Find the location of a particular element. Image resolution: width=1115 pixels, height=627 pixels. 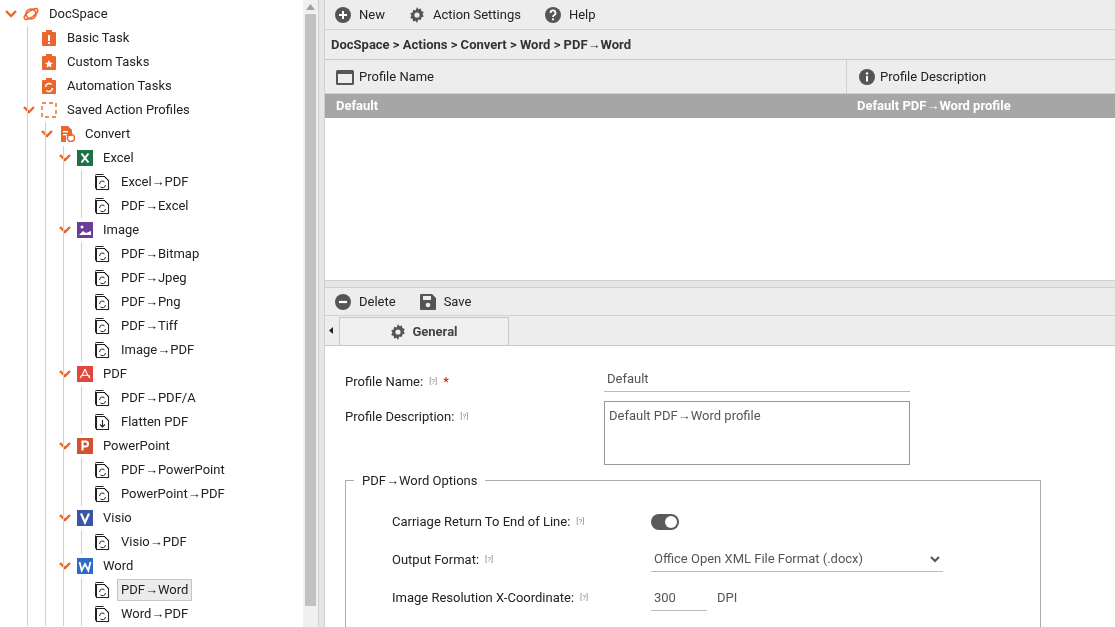

tree-item: Word is located at coordinates (118, 566).